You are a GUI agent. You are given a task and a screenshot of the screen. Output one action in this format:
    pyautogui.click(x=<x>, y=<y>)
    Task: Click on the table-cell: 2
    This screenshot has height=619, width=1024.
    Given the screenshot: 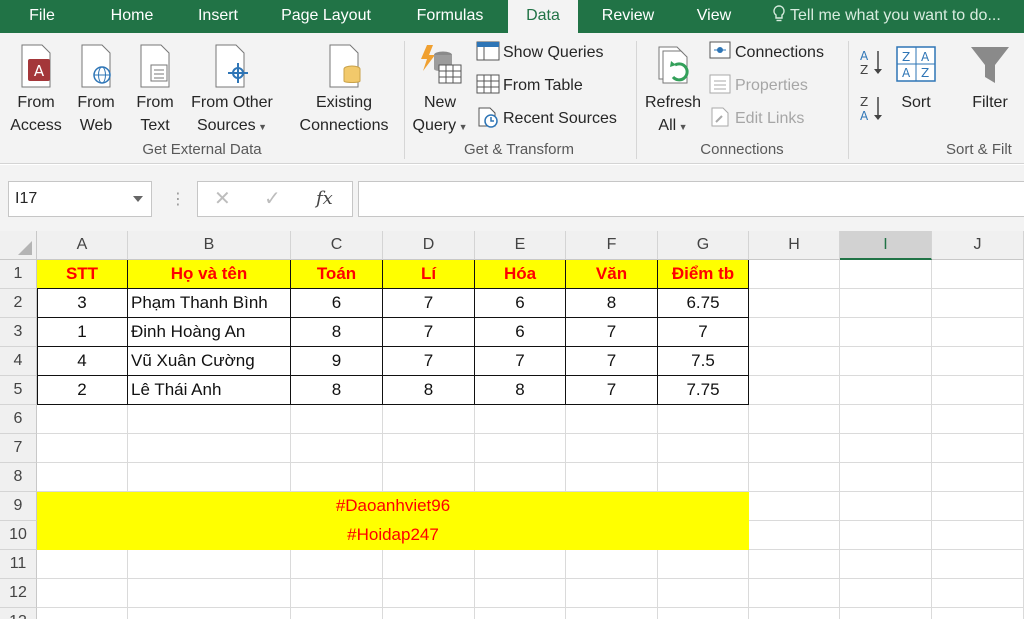 What is the action you would take?
    pyautogui.click(x=82, y=390)
    